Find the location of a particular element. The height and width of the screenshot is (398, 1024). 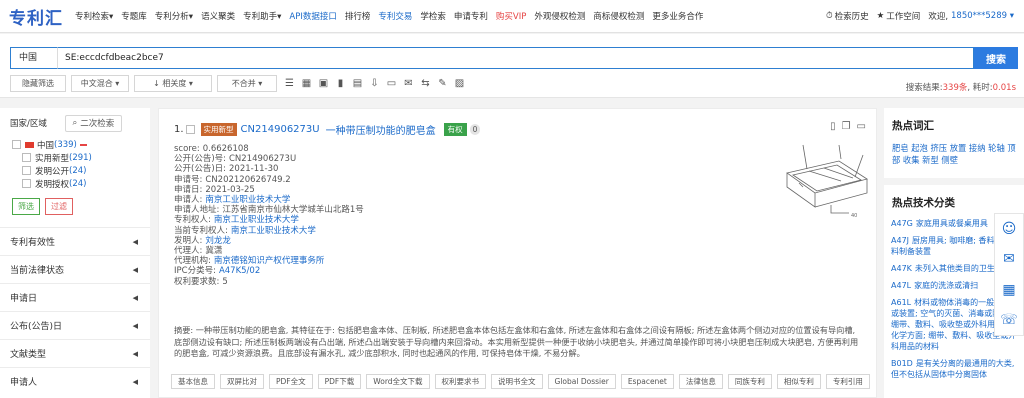

record-action-button: 同族专利 is located at coordinates (749, 381).